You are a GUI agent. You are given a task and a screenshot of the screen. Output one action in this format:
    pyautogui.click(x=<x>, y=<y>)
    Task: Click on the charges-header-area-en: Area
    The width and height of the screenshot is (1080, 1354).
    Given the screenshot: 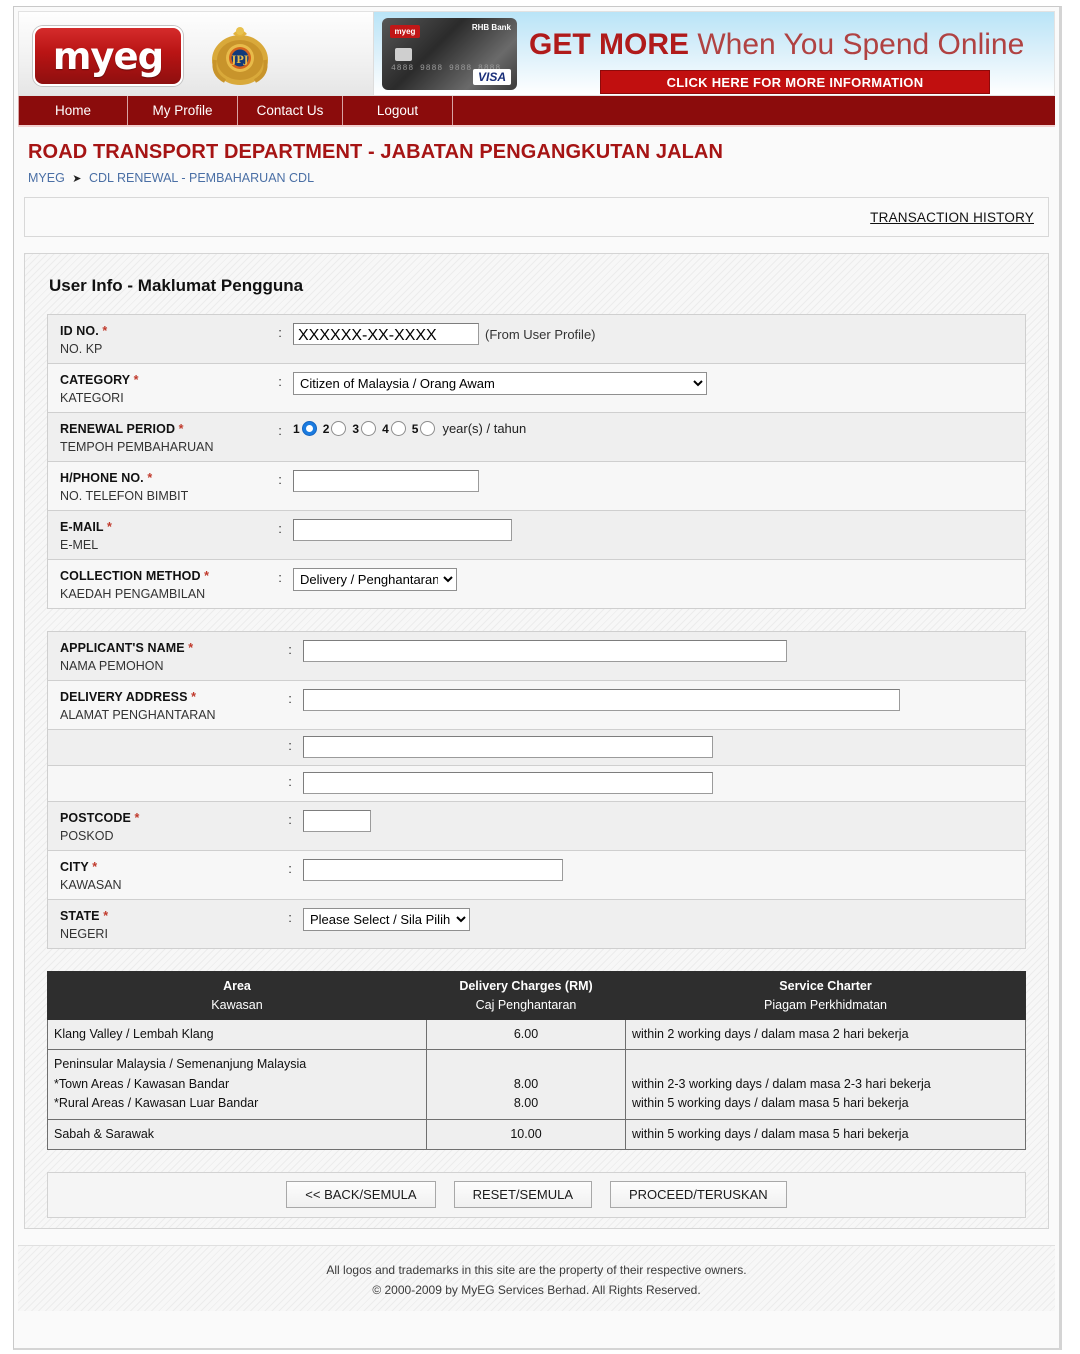 What is the action you would take?
    pyautogui.click(x=237, y=986)
    